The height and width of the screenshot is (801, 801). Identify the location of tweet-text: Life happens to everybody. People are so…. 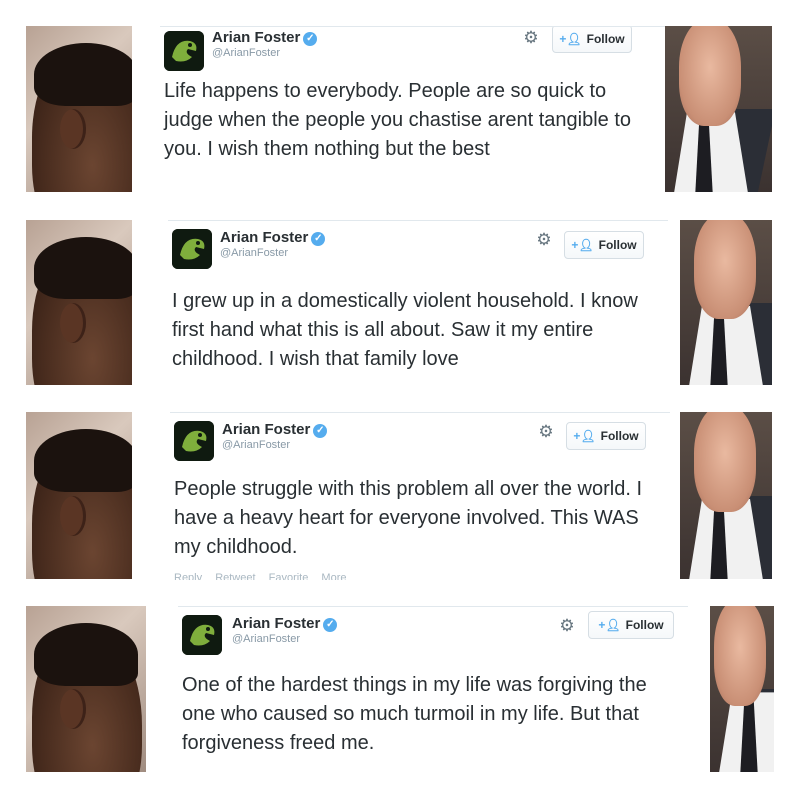
(398, 120).